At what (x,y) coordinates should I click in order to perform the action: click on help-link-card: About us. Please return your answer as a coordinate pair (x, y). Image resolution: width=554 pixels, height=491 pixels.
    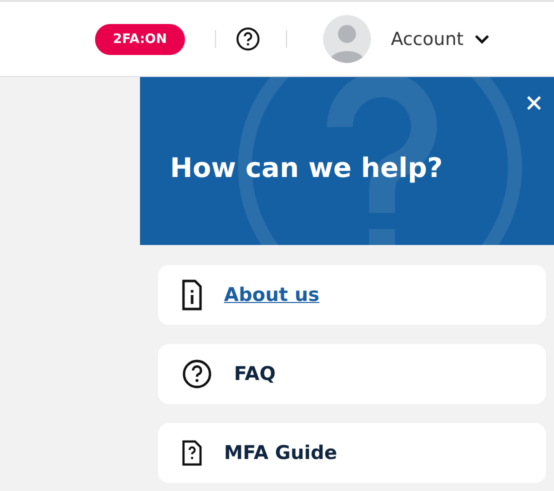
    Looking at the image, I should click on (352, 295).